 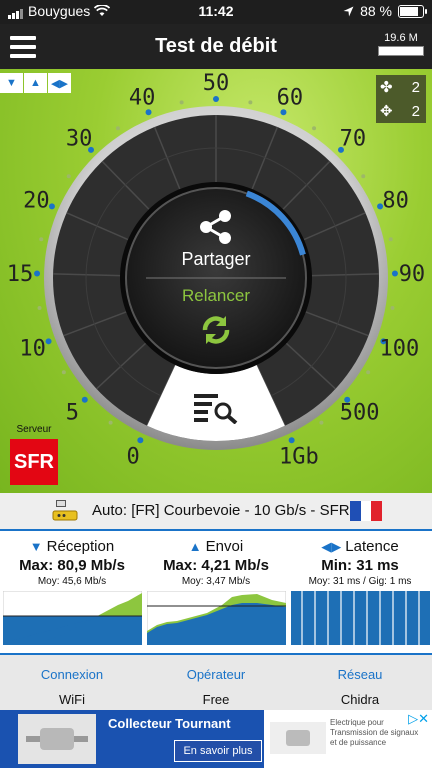 What do you see at coordinates (57, 739) in the screenshot?
I see `ad-product-image` at bounding box center [57, 739].